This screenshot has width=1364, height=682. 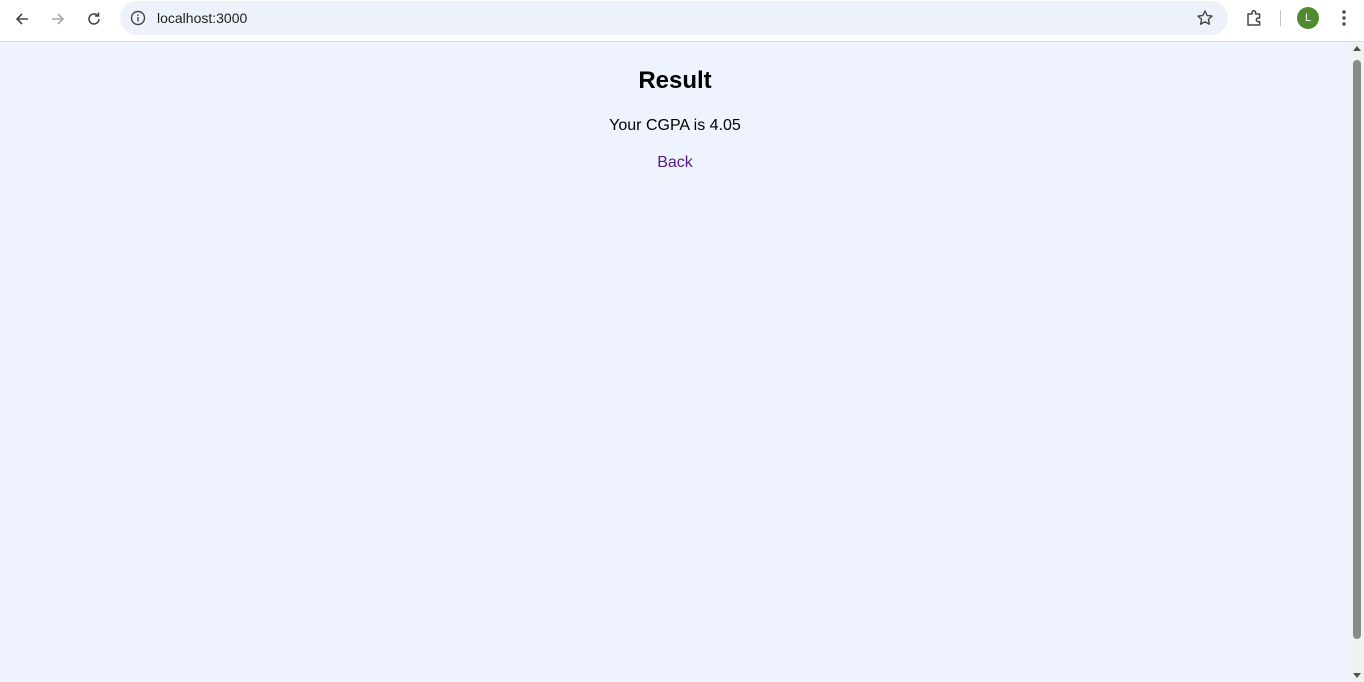 I want to click on back-link: Back, so click(x=675, y=162).